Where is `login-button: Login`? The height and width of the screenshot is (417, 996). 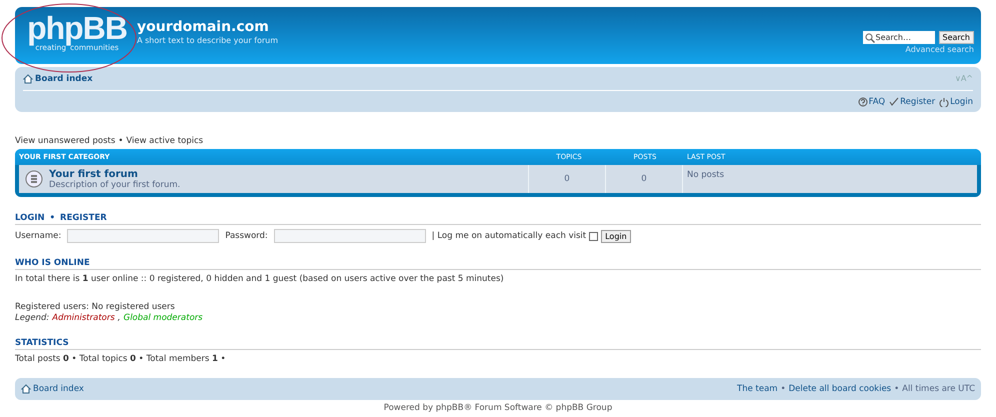 login-button: Login is located at coordinates (616, 236).